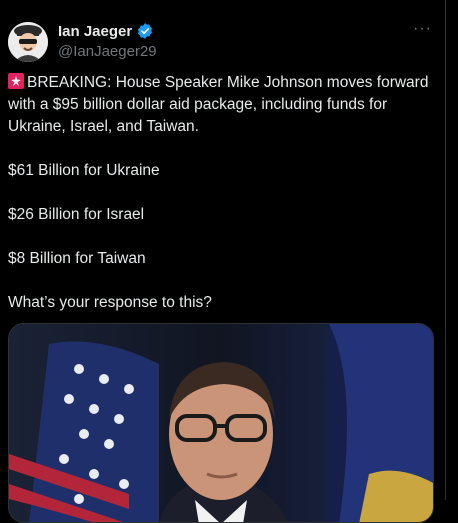 Image resolution: width=458 pixels, height=523 pixels. Describe the element at coordinates (222, 259) in the screenshot. I see `tweet-line-taiwan: $8 Billion for Taiwan` at that location.